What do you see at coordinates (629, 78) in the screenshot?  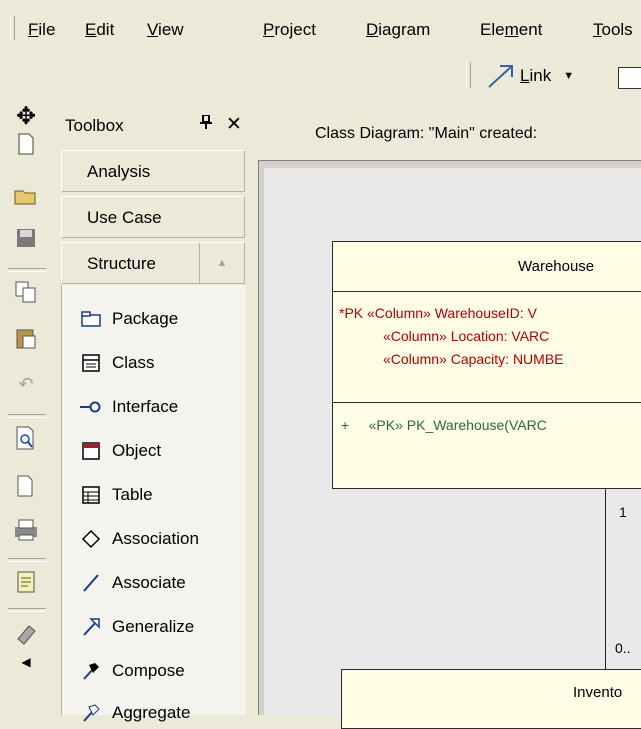 I see `element-box-button` at bounding box center [629, 78].